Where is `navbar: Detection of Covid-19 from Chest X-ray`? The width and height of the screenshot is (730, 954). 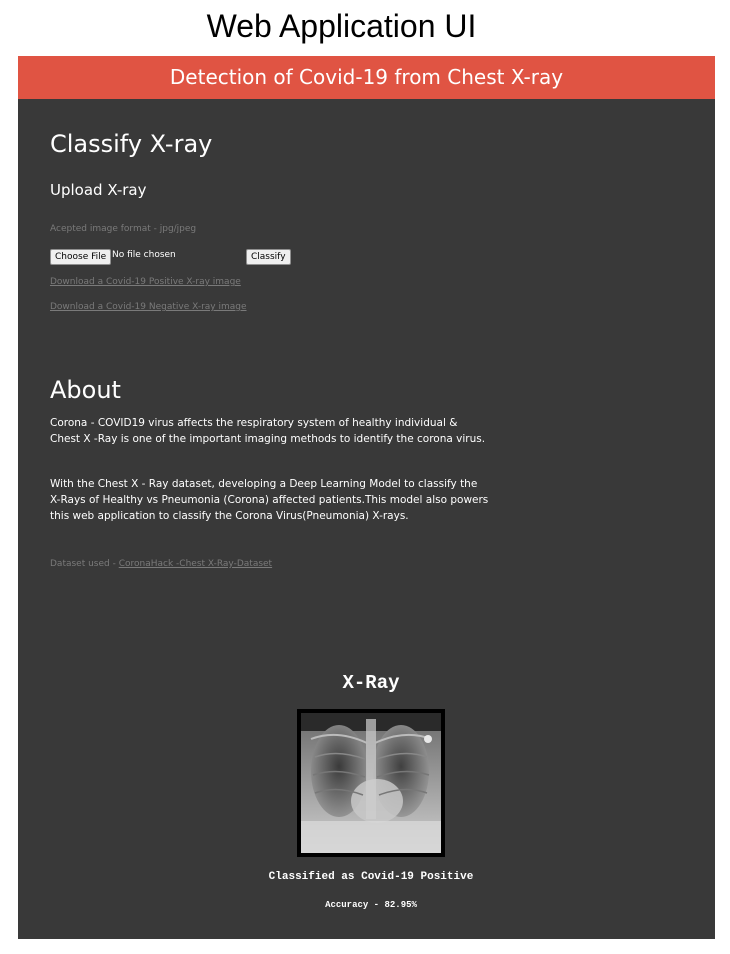 navbar: Detection of Covid-19 from Chest X-ray is located at coordinates (366, 77).